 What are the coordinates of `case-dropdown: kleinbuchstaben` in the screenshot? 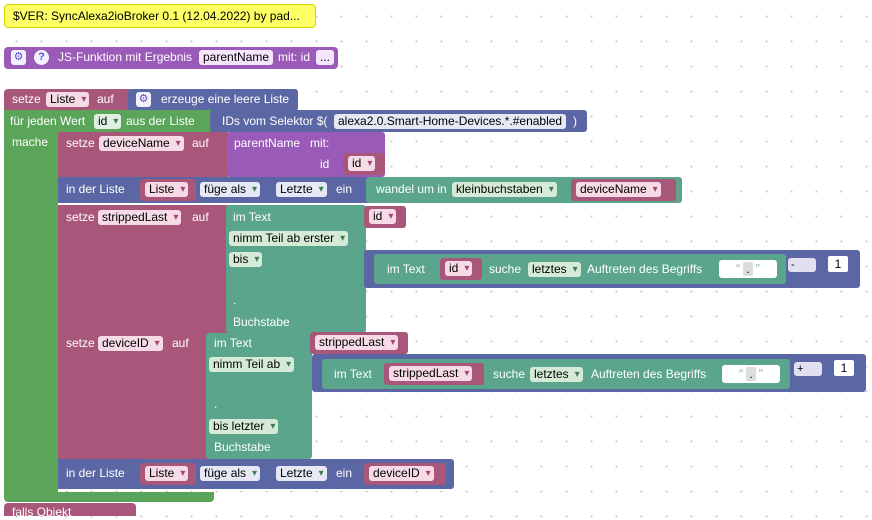 It's located at (504, 189).